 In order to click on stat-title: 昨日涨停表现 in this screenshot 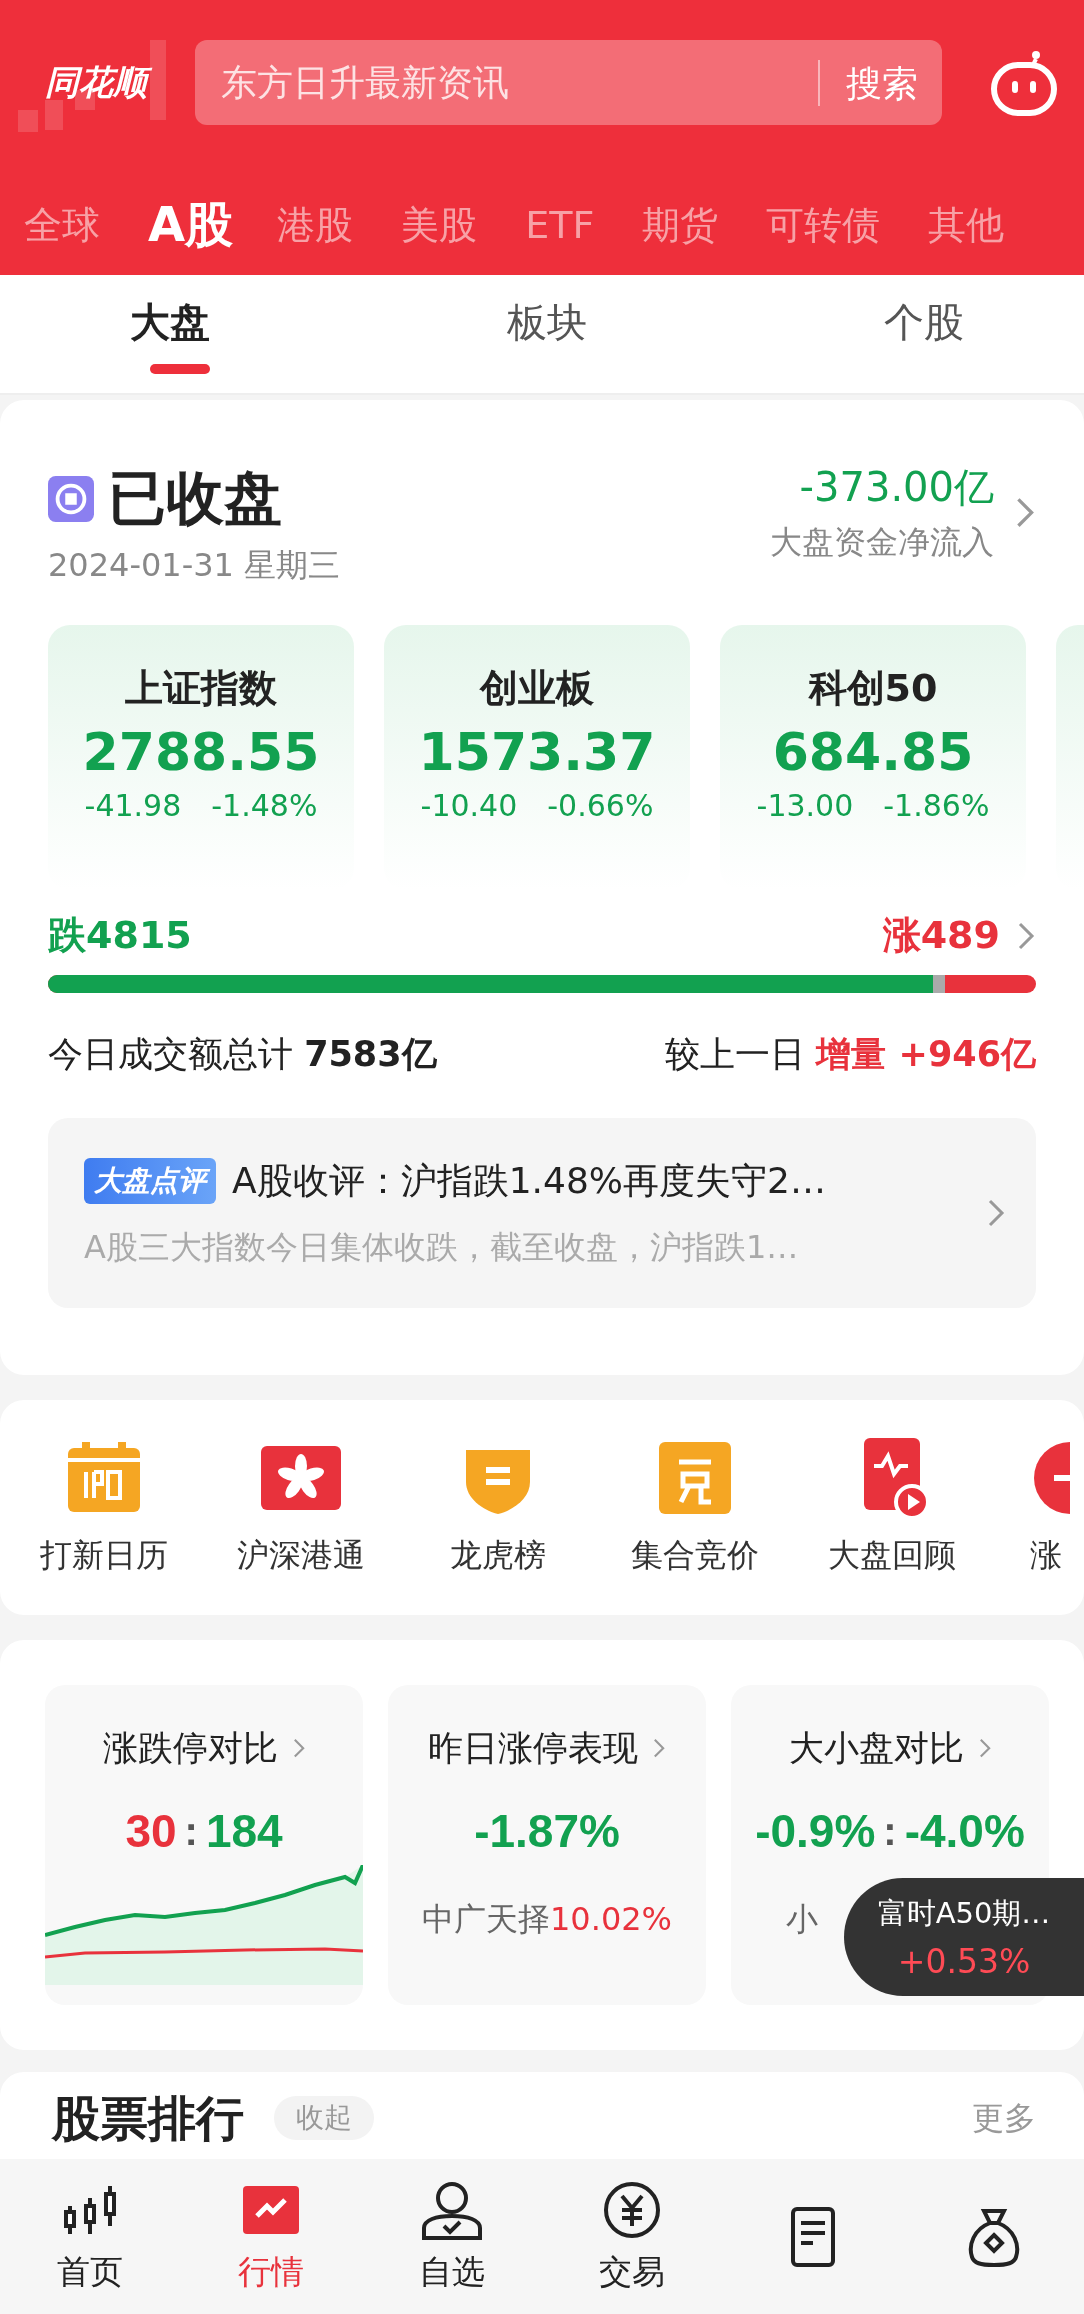, I will do `click(533, 1748)`.